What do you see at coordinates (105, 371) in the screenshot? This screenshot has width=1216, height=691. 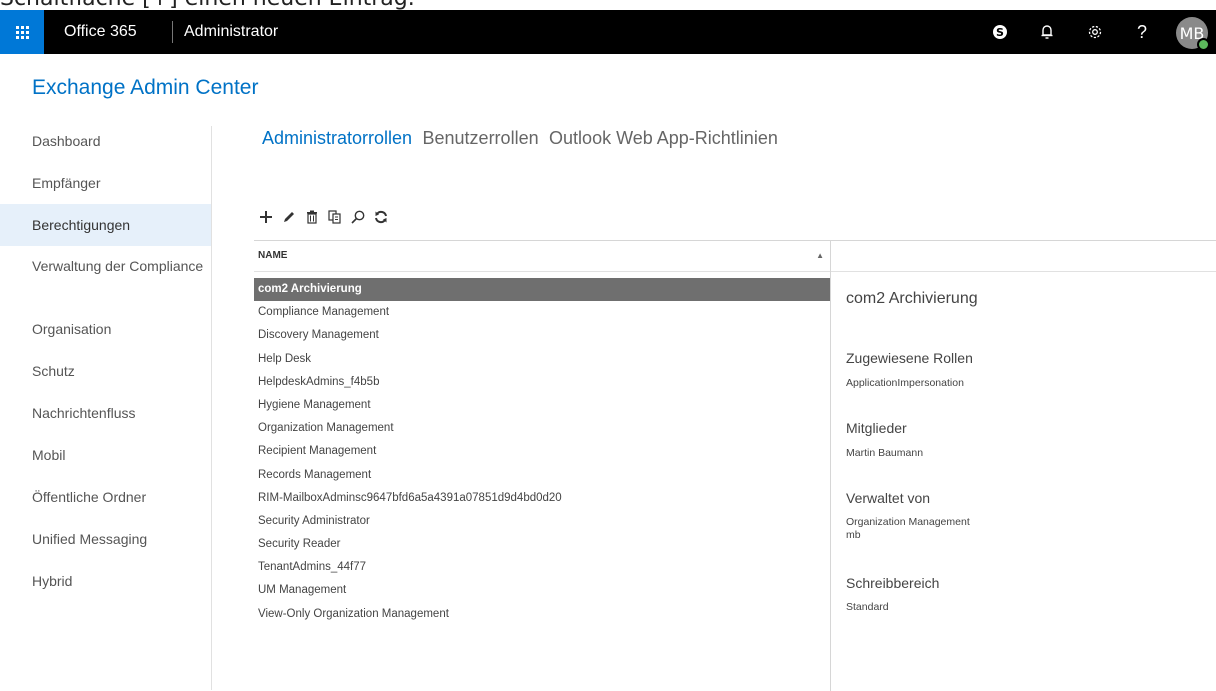 I see `sidebar-item-schutz: Schutz` at bounding box center [105, 371].